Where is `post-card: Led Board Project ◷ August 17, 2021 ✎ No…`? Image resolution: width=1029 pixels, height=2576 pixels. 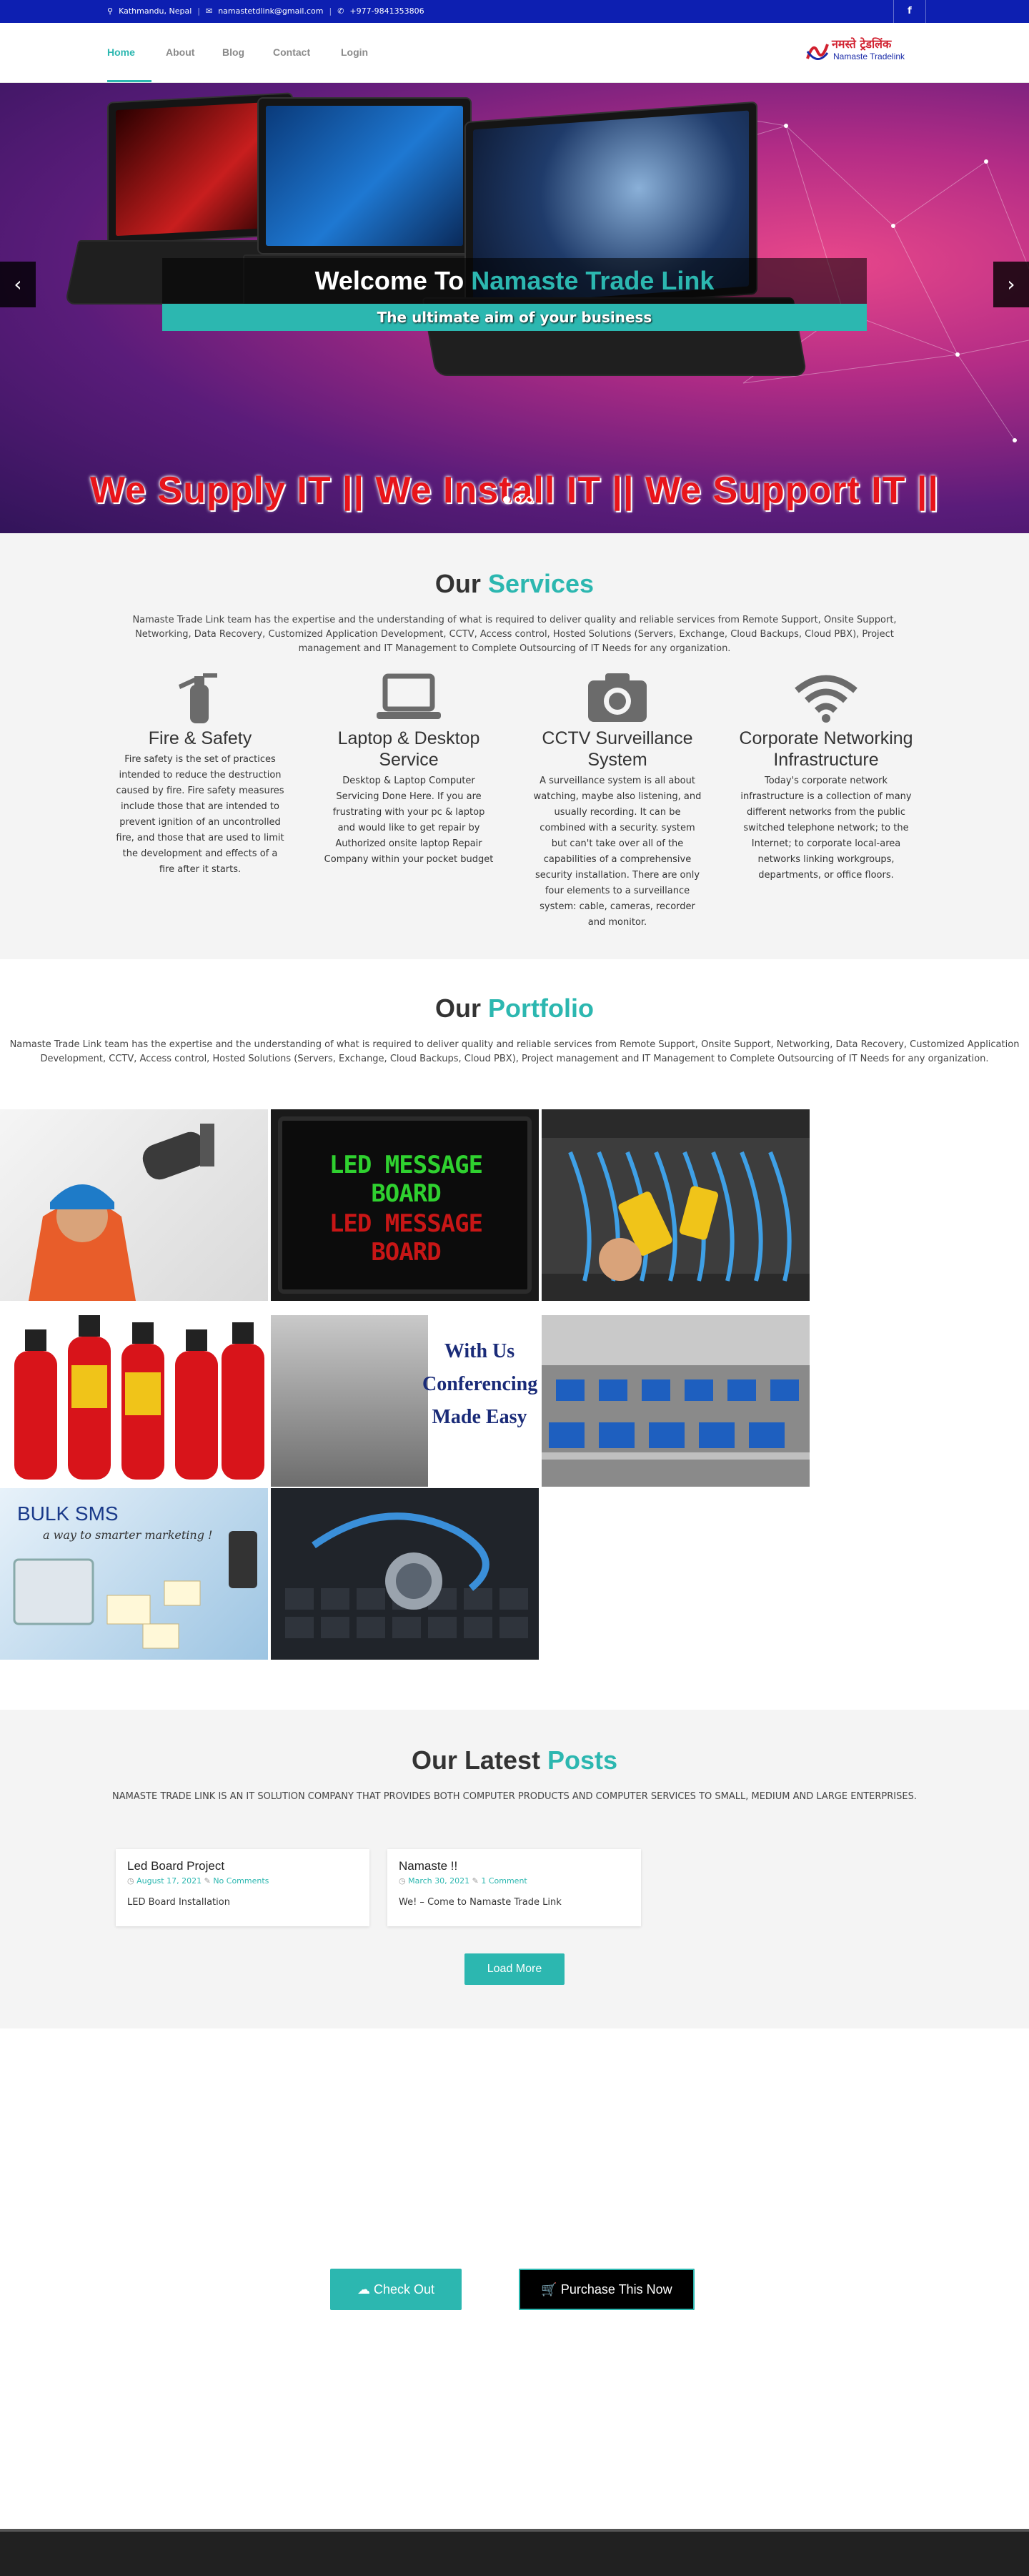 post-card: Led Board Project ◷ August 17, 2021 ✎ No… is located at coordinates (242, 1888).